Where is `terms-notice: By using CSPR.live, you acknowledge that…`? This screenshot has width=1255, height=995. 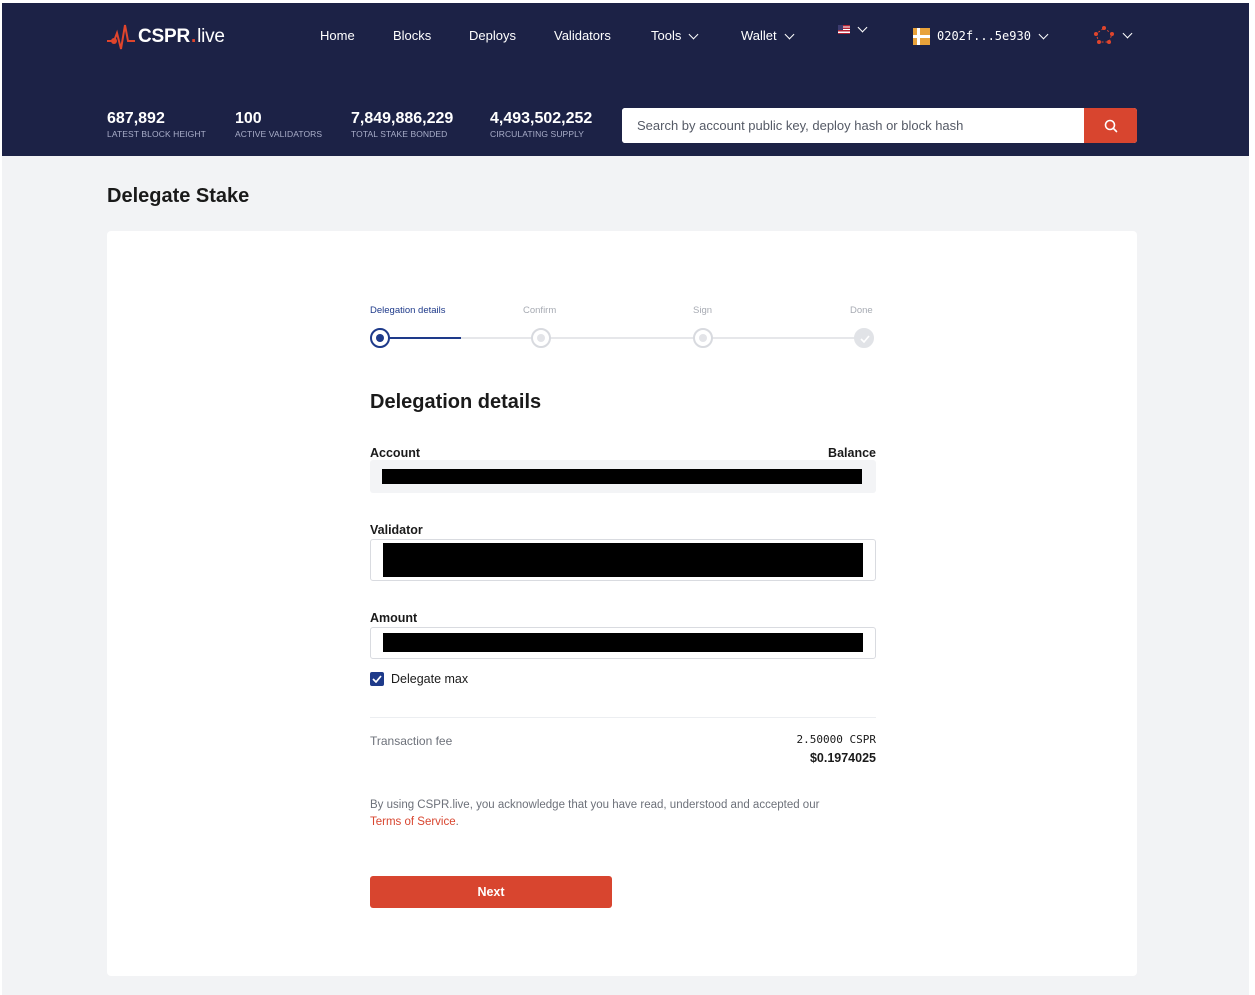 terms-notice: By using CSPR.live, you acknowledge that… is located at coordinates (623, 814).